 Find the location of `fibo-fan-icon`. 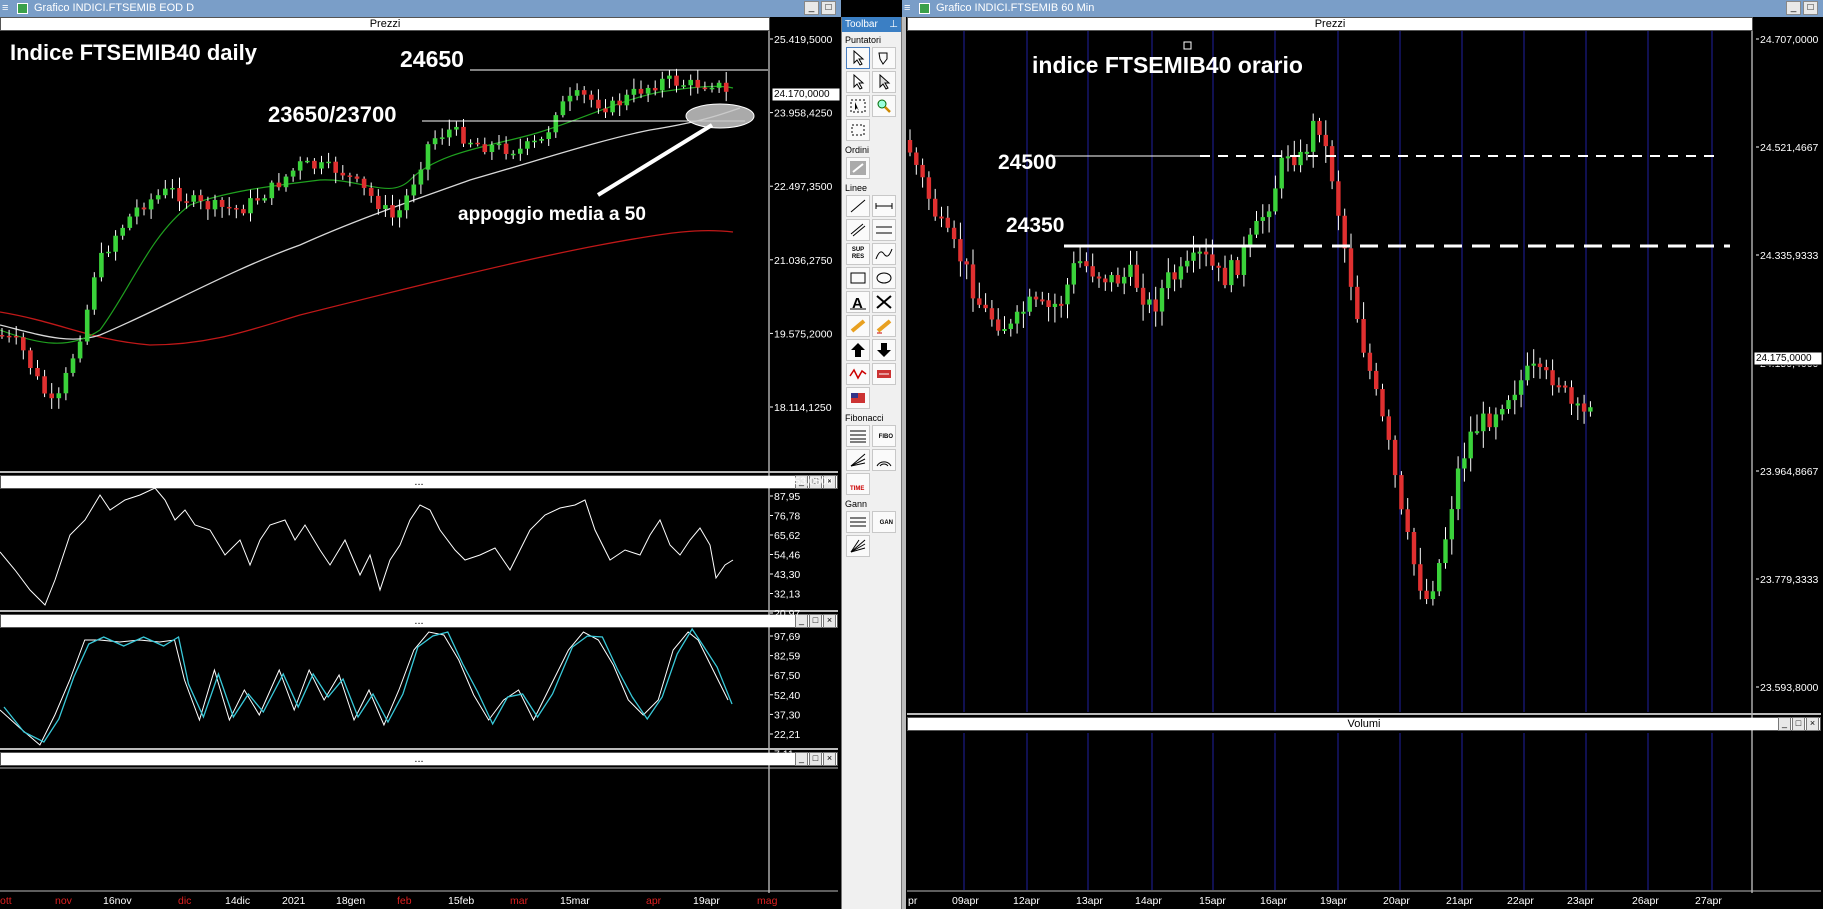

fibo-fan-icon is located at coordinates (858, 460).